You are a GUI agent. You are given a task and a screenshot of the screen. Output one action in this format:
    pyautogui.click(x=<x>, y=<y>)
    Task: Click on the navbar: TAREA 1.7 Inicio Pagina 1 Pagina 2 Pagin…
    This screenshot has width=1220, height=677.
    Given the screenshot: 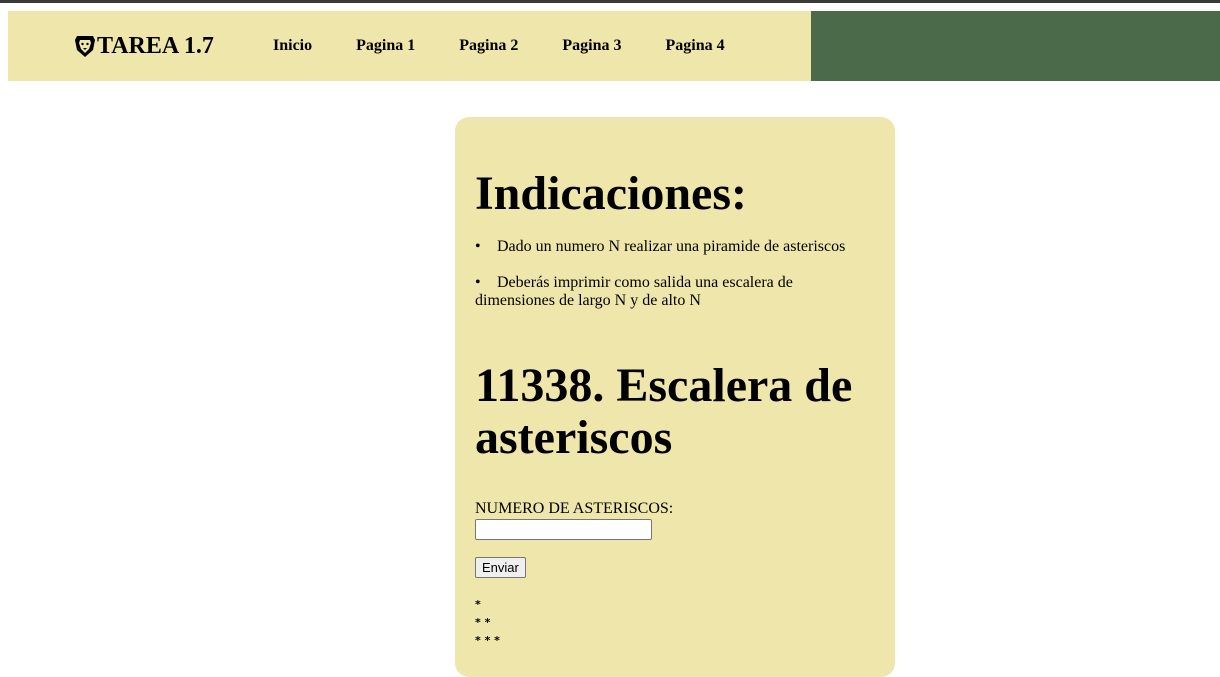 What is the action you would take?
    pyautogui.click(x=614, y=46)
    